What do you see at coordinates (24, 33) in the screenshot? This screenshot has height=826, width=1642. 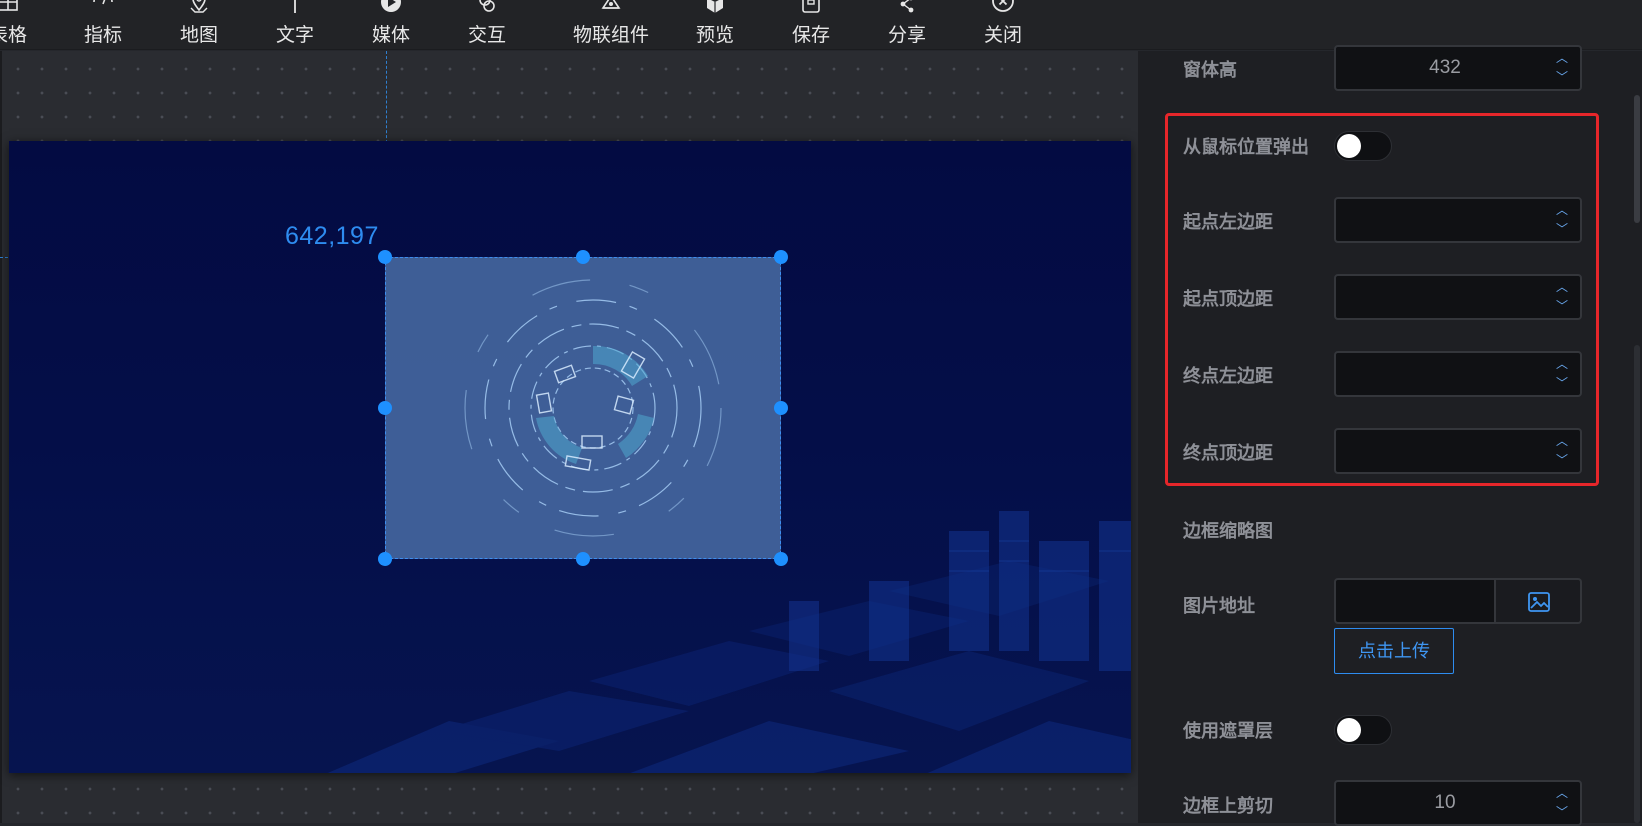 I see `toolbar-table-label: 表格` at bounding box center [24, 33].